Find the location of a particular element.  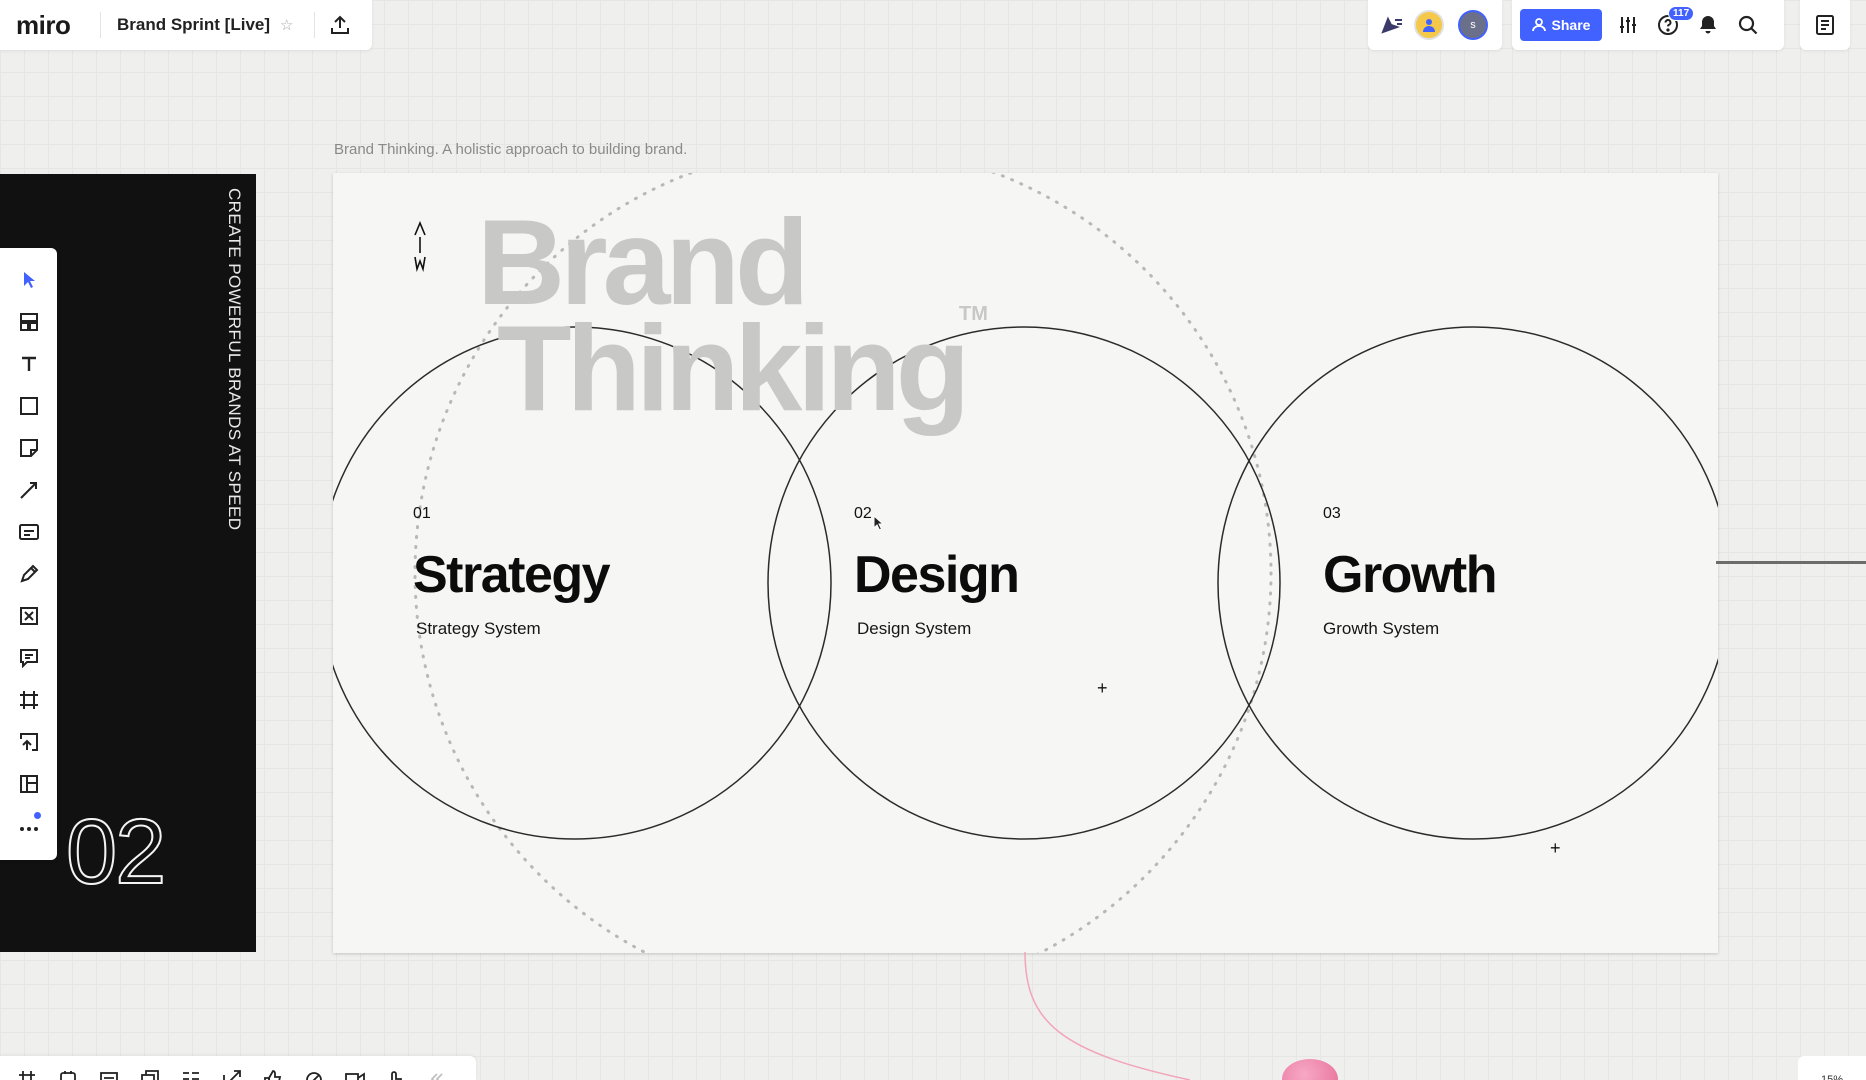

kanban-tool is located at coordinates (29, 784).